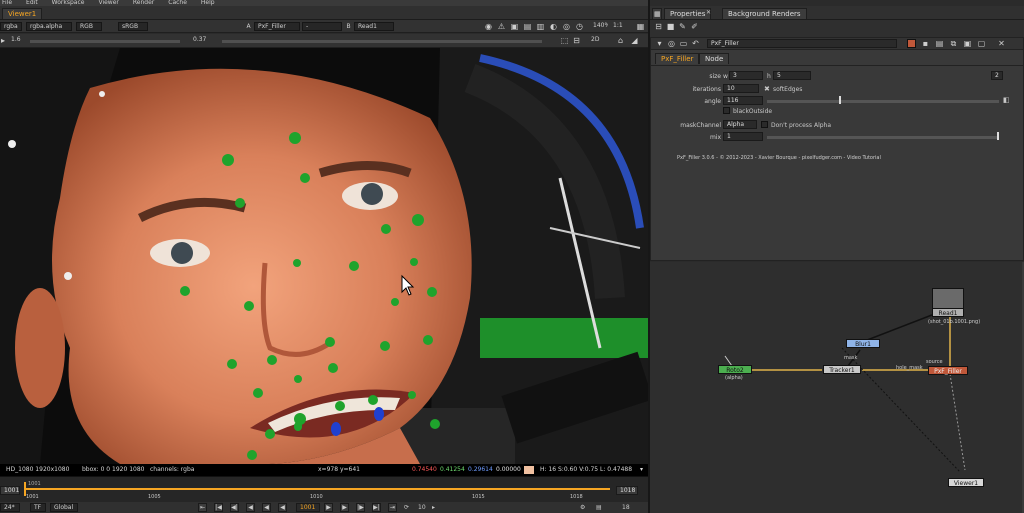  I want to click on close-panel-icon: ✕, so click(1001, 43).